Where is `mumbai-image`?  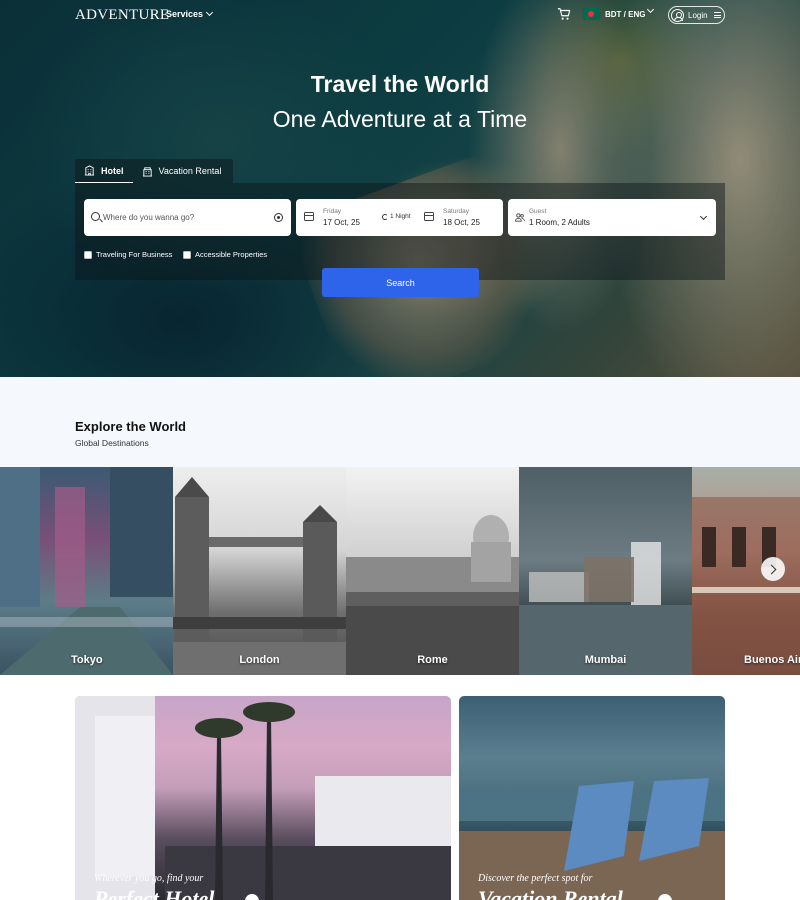 mumbai-image is located at coordinates (605, 608).